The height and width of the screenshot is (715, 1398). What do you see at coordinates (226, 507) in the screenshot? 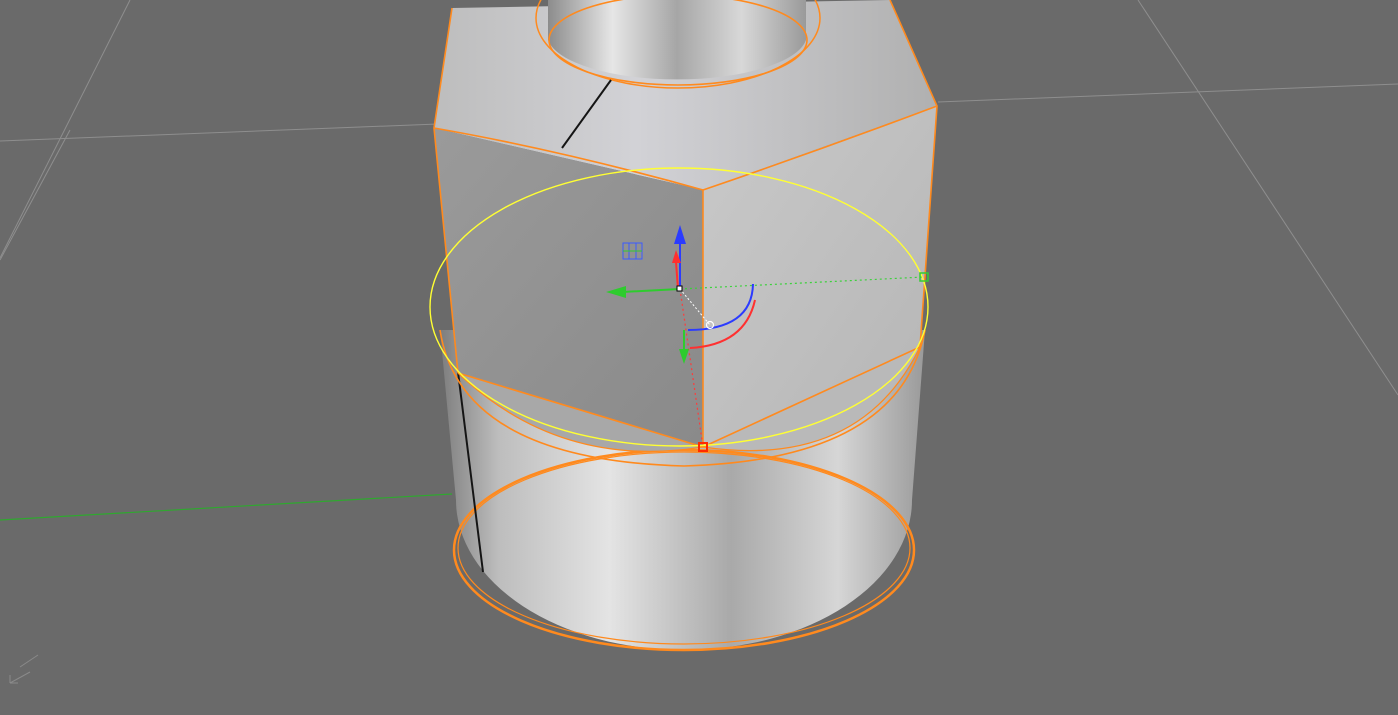
I see `x-axis-line` at bounding box center [226, 507].